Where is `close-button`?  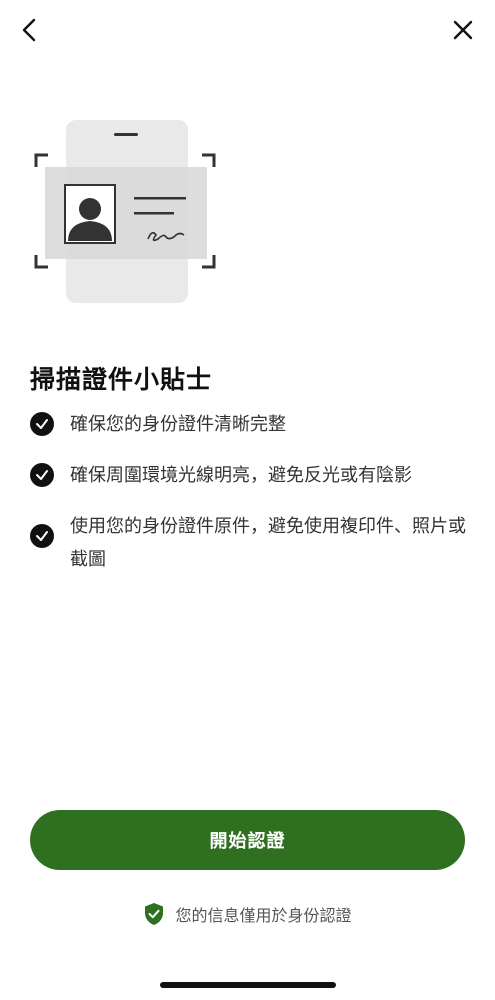
close-button is located at coordinates (463, 30).